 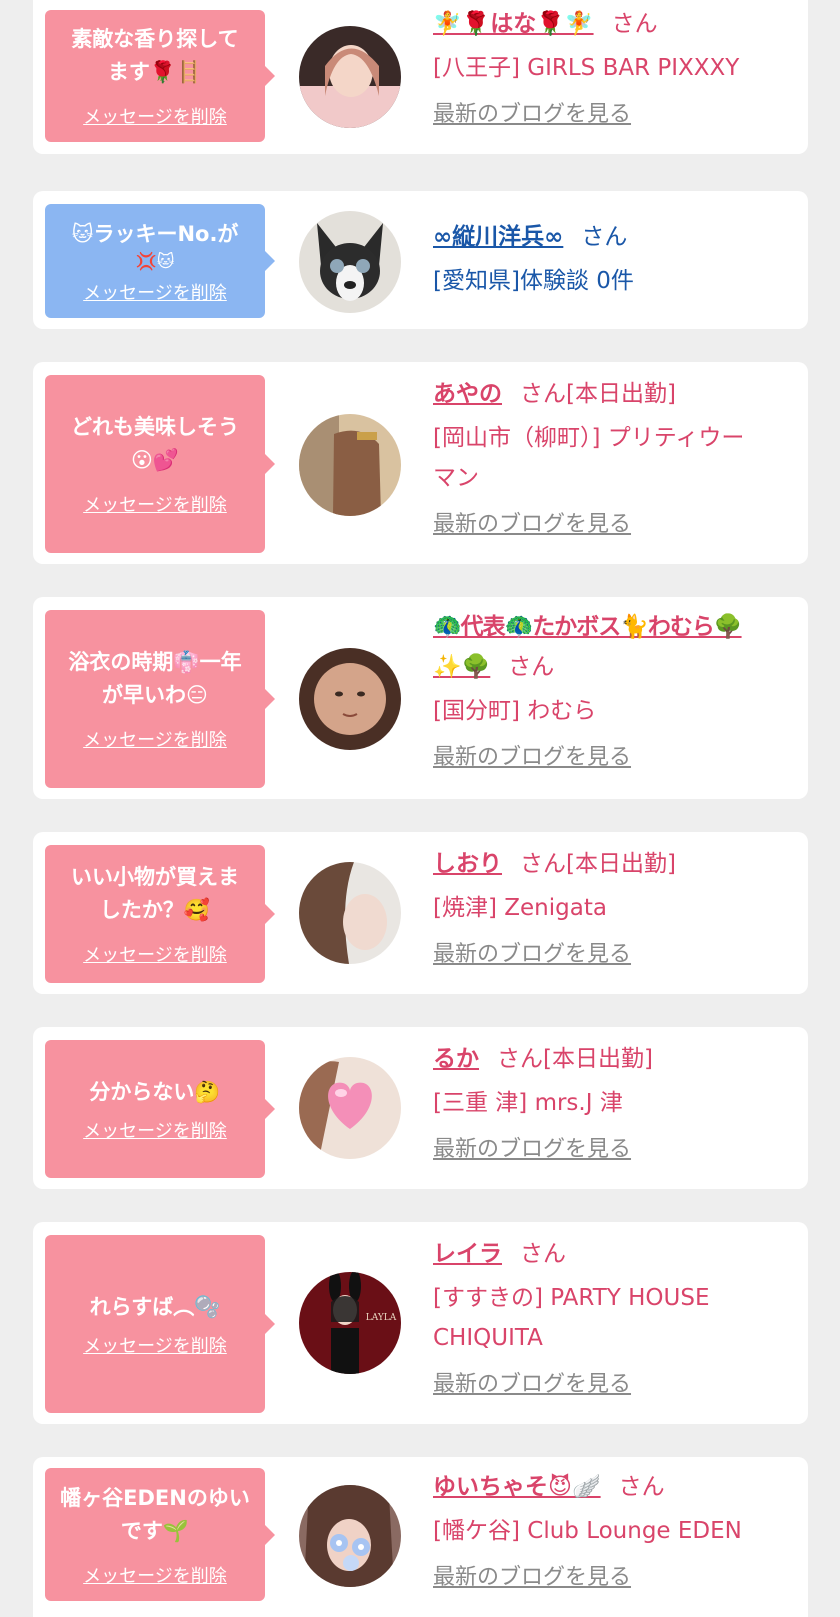 I want to click on user-info: るか さん[本日出勤] [三重 津] mrs.J 津 最新のブログを見る, so click(x=613, y=1103).